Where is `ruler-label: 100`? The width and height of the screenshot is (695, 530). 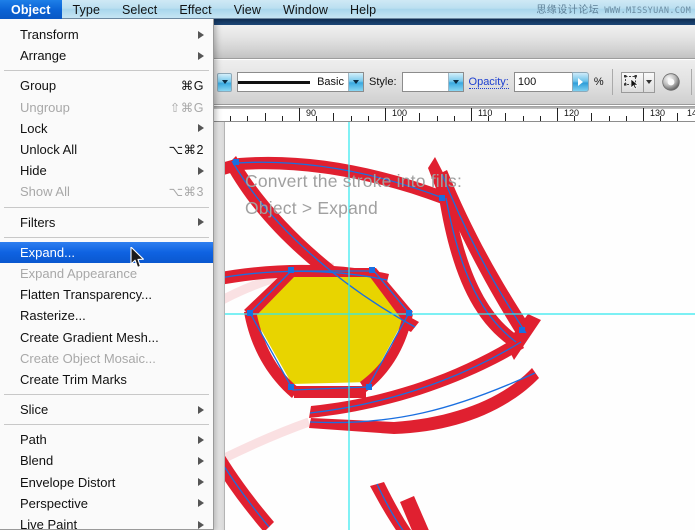 ruler-label: 100 is located at coordinates (400, 113).